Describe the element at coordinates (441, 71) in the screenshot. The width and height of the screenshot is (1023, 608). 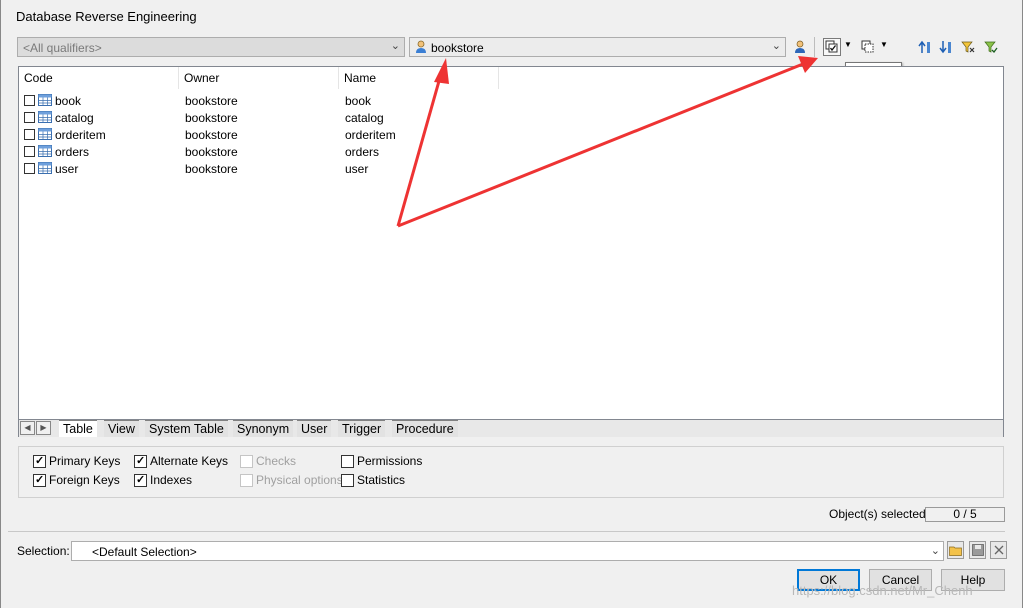
I see `annotation-arrowhead-owner` at that location.